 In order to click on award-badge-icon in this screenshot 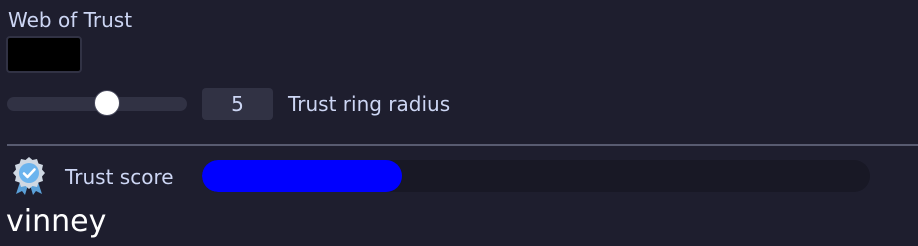, I will do `click(29, 176)`.